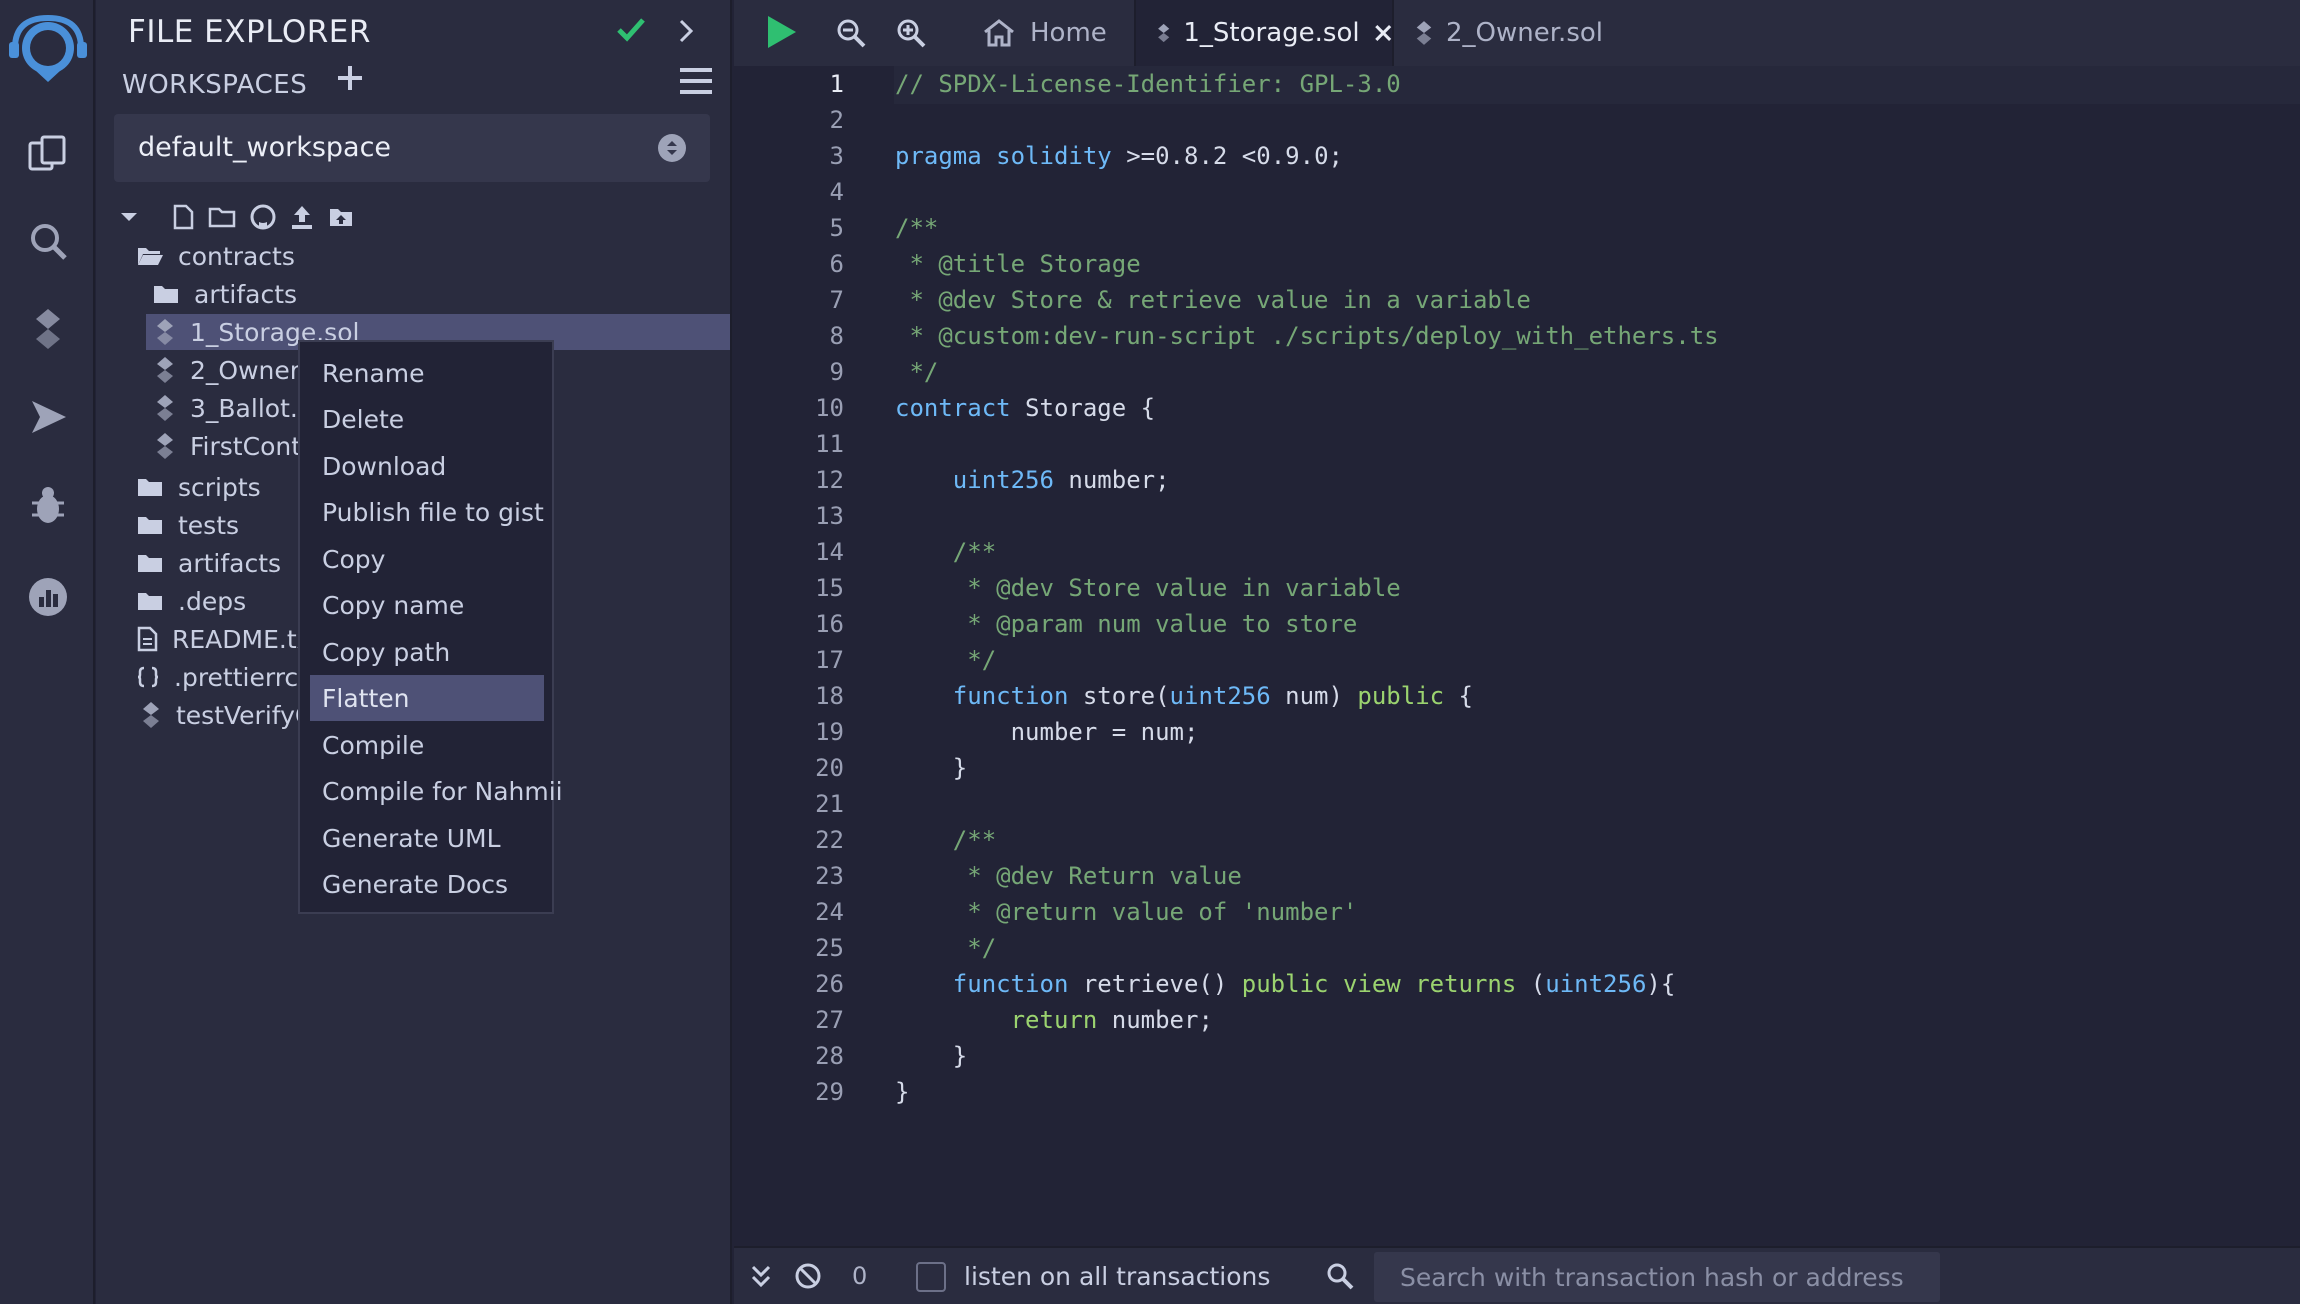 This screenshot has width=2300, height=1304. Describe the element at coordinates (1061, 480) in the screenshot. I see `code-line: uint256 number;` at that location.